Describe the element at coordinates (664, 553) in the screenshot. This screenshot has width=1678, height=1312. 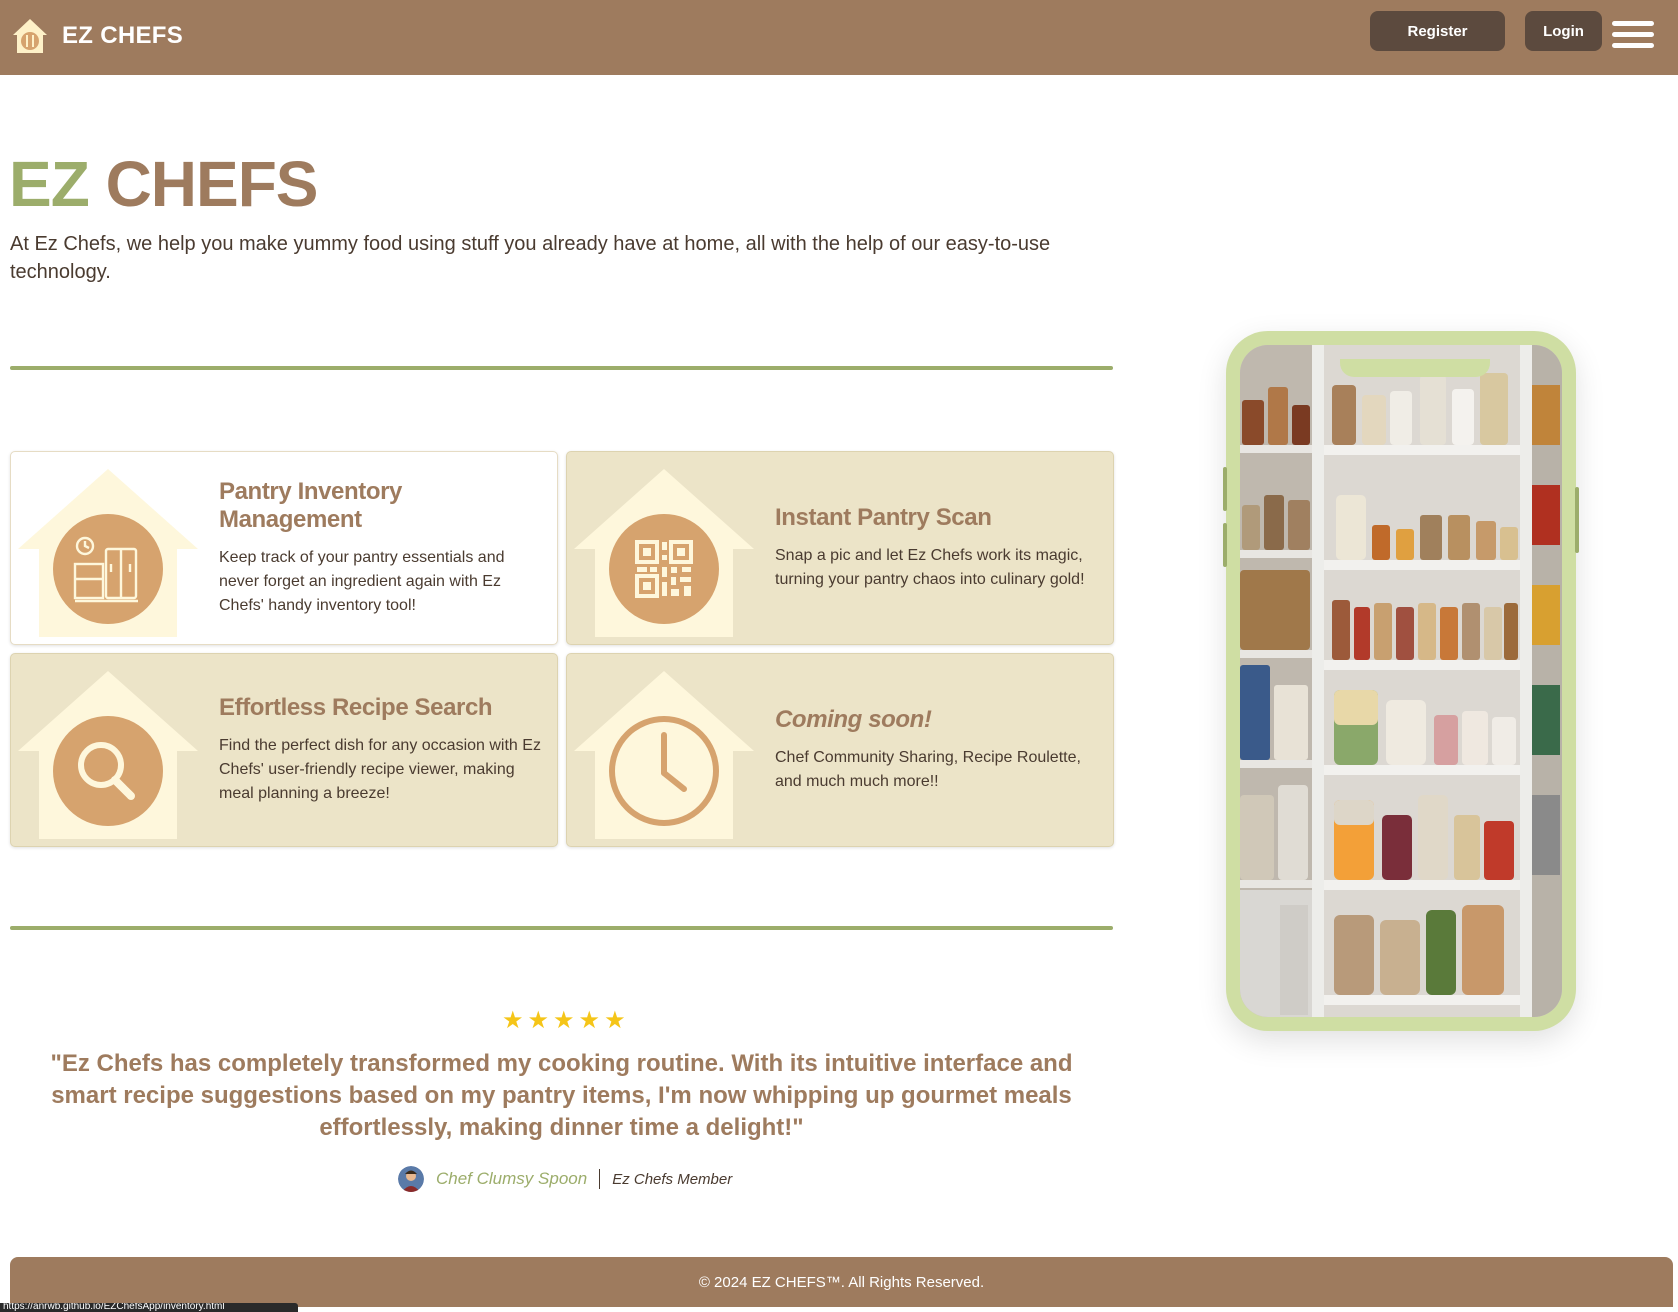
I see `qr-code-icon` at that location.